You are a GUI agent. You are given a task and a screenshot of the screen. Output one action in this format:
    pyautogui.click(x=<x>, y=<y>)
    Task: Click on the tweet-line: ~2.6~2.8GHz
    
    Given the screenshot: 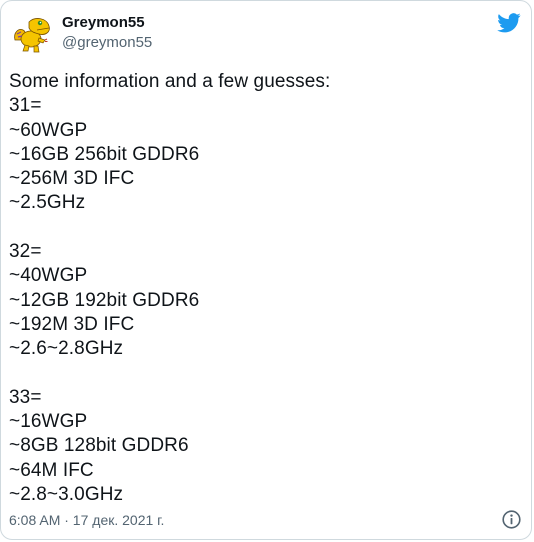 What is the action you would take?
    pyautogui.click(x=66, y=349)
    